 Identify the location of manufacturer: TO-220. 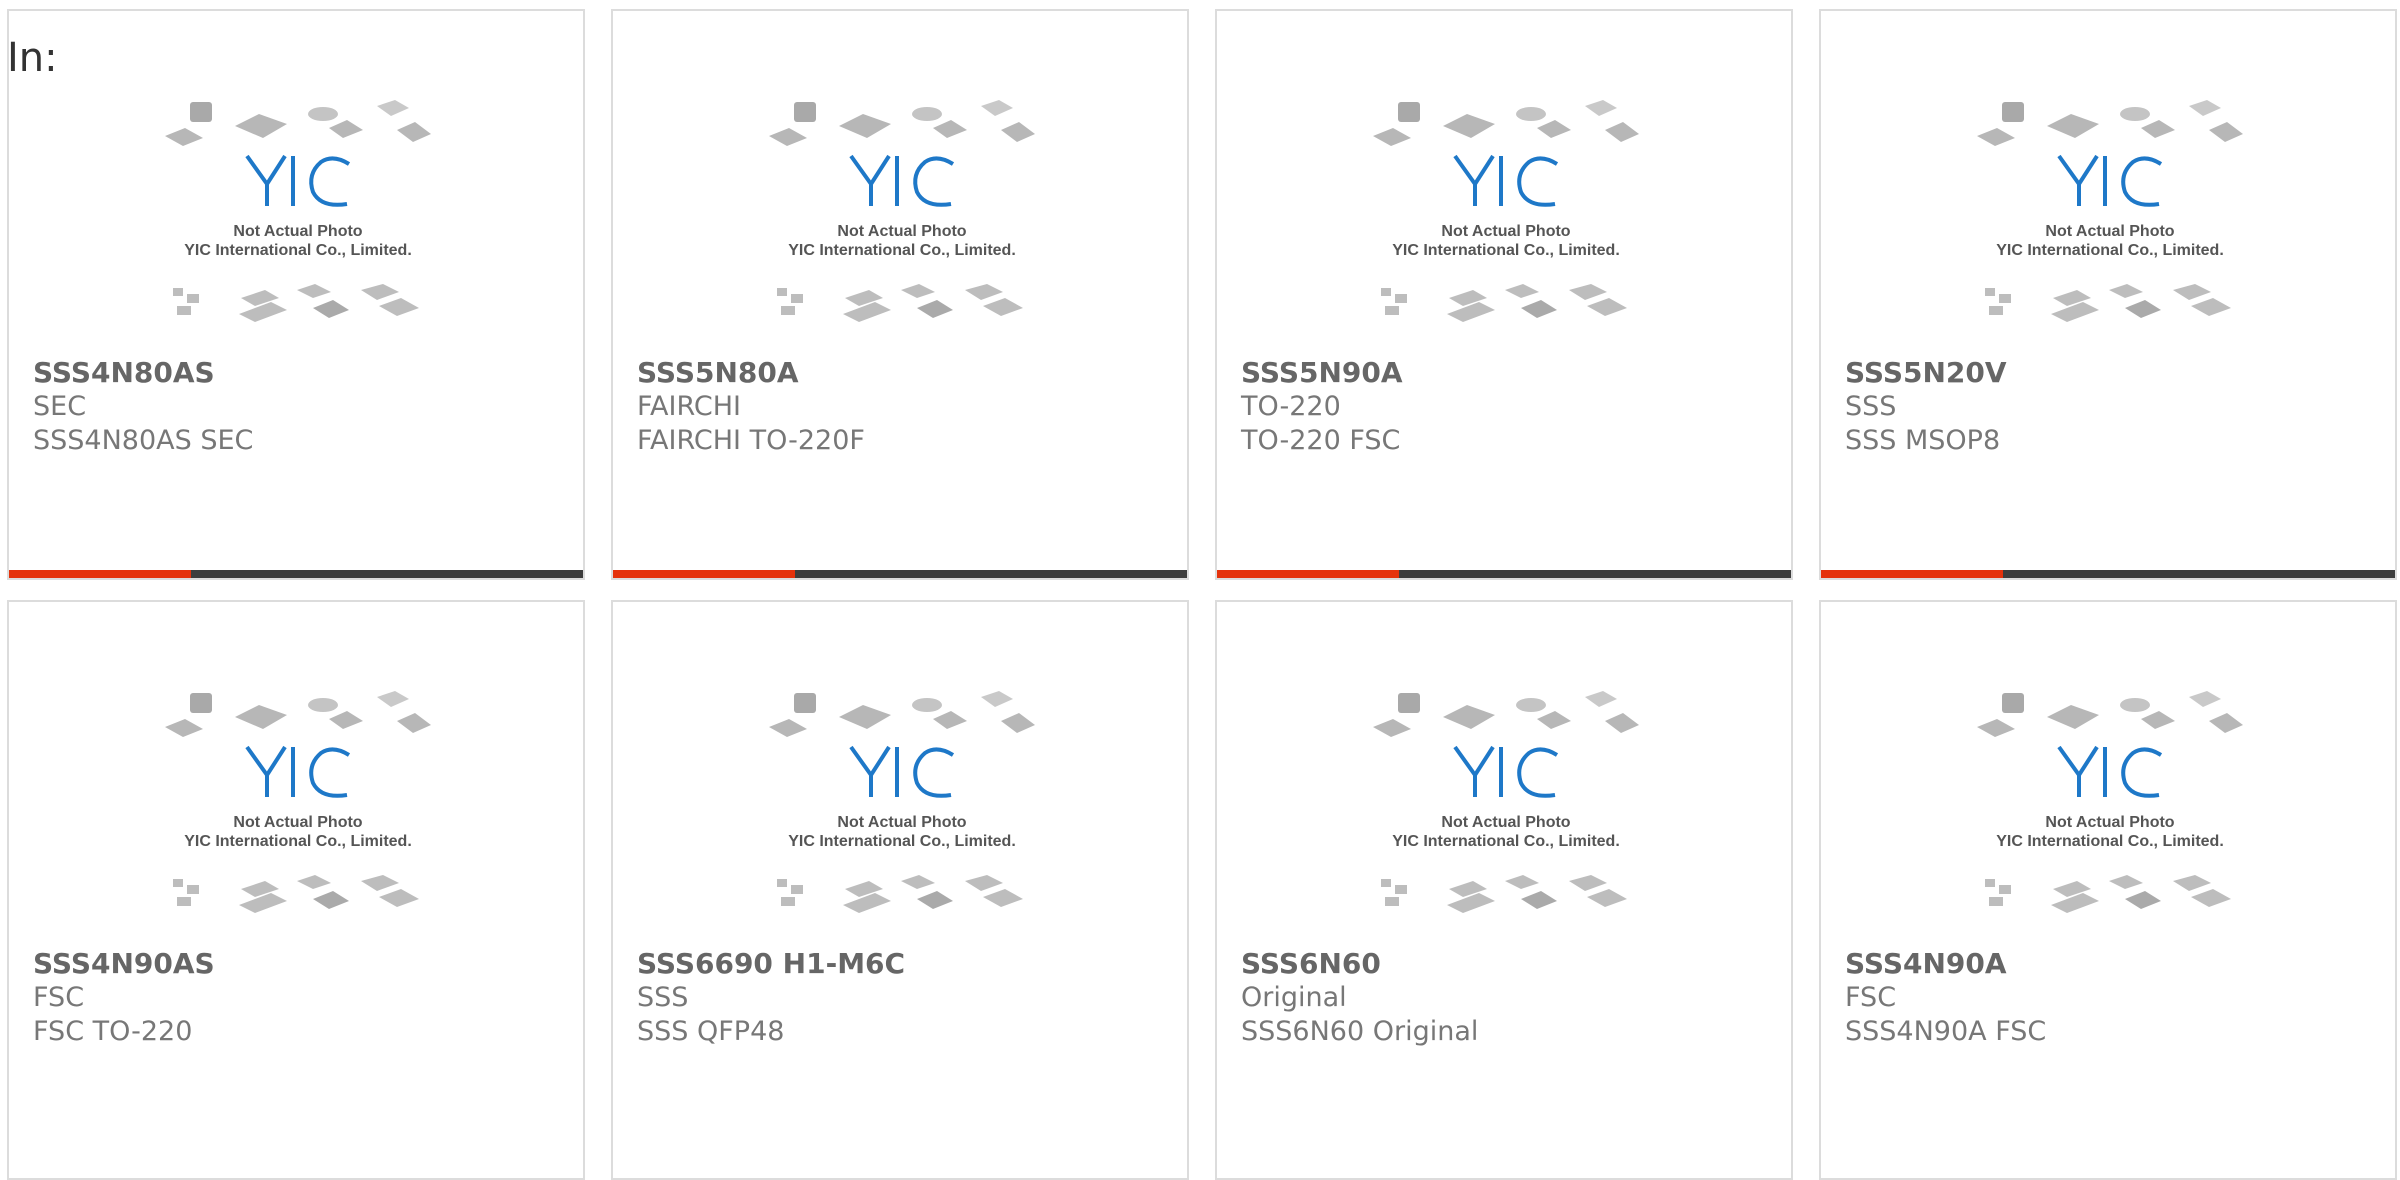
(1291, 406).